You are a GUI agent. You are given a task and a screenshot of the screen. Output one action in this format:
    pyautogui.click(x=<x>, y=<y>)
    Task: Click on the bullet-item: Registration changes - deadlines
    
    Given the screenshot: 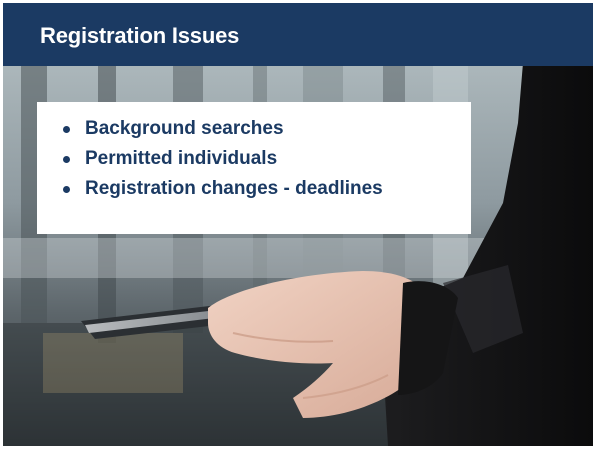 What is the action you would take?
    pyautogui.click(x=267, y=189)
    